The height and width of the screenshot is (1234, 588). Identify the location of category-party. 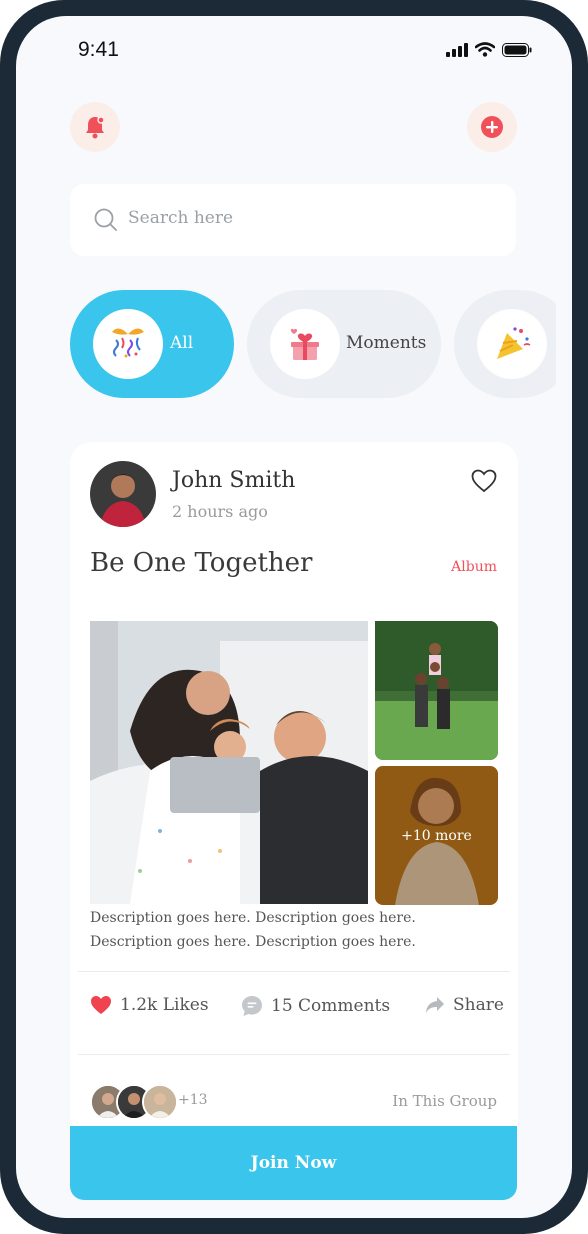
(505, 344).